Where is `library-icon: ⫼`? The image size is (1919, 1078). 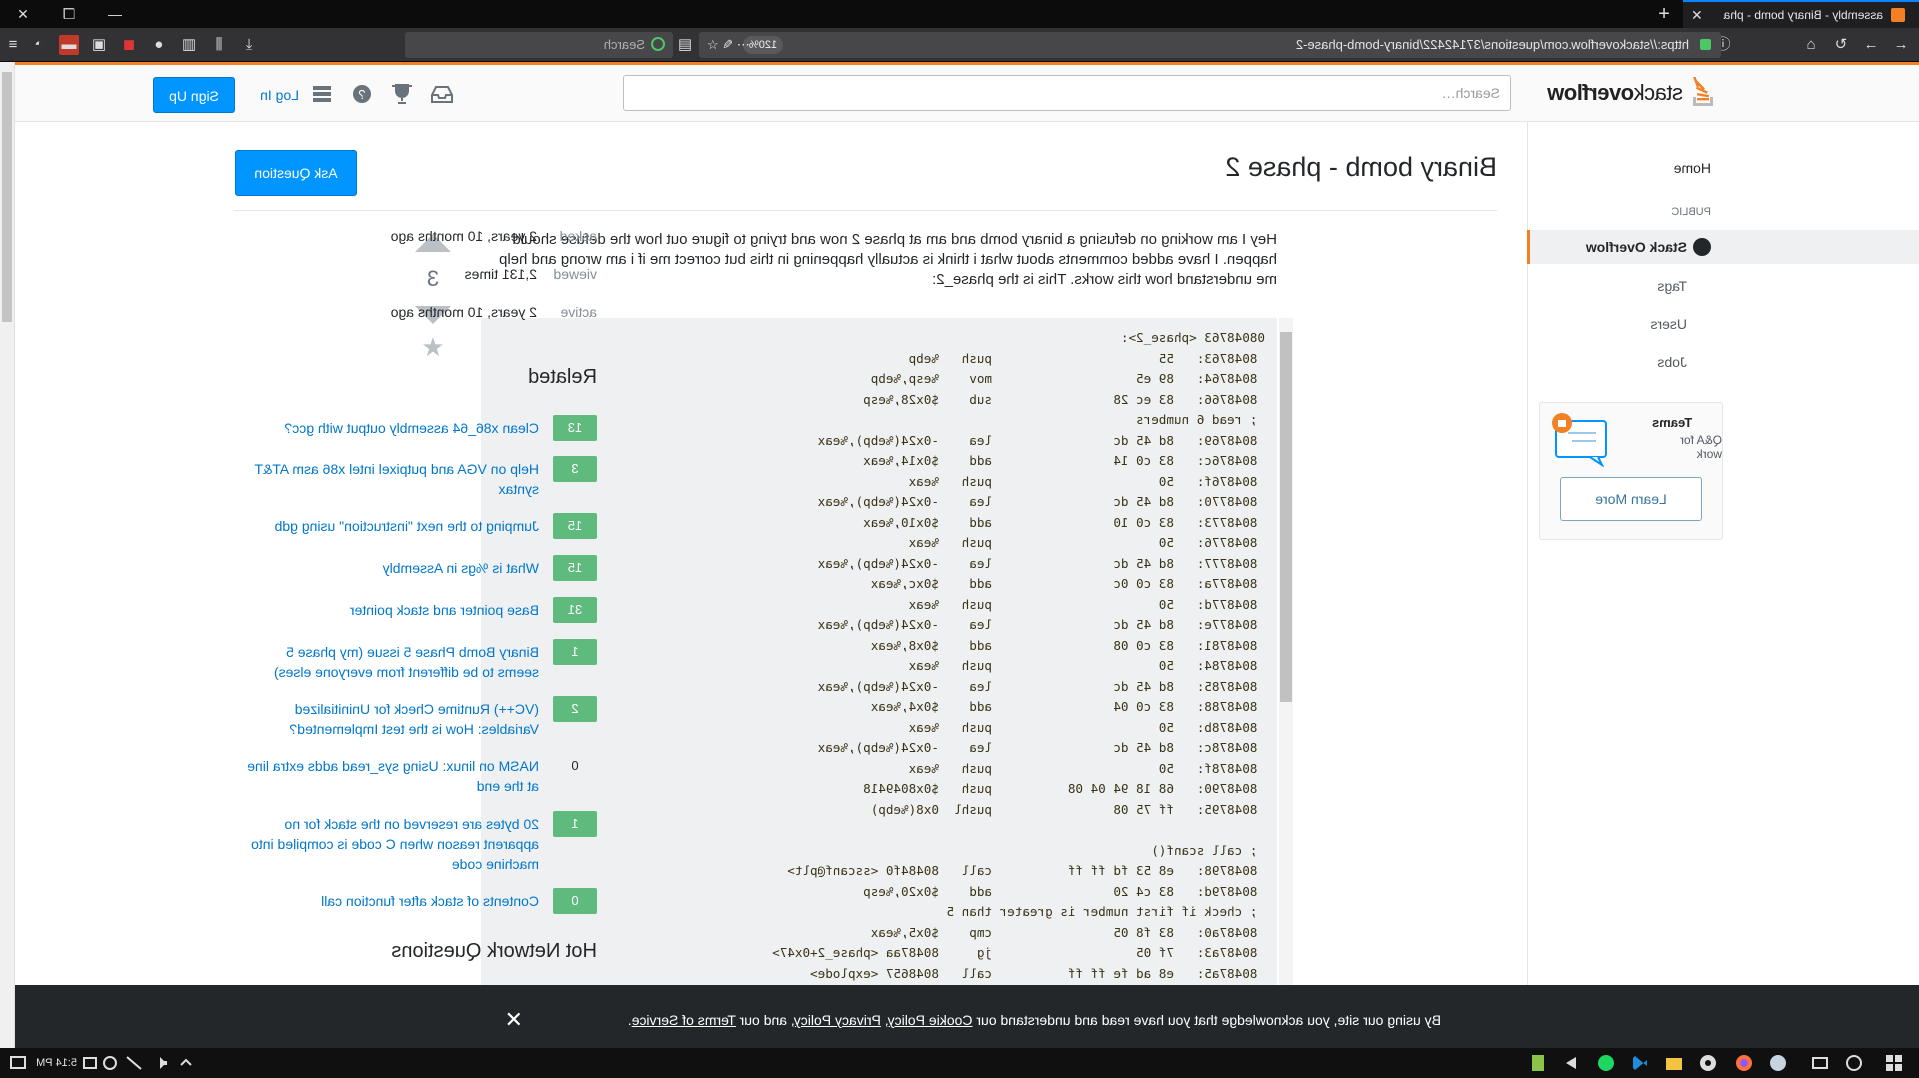 library-icon: ⫼ is located at coordinates (219, 45).